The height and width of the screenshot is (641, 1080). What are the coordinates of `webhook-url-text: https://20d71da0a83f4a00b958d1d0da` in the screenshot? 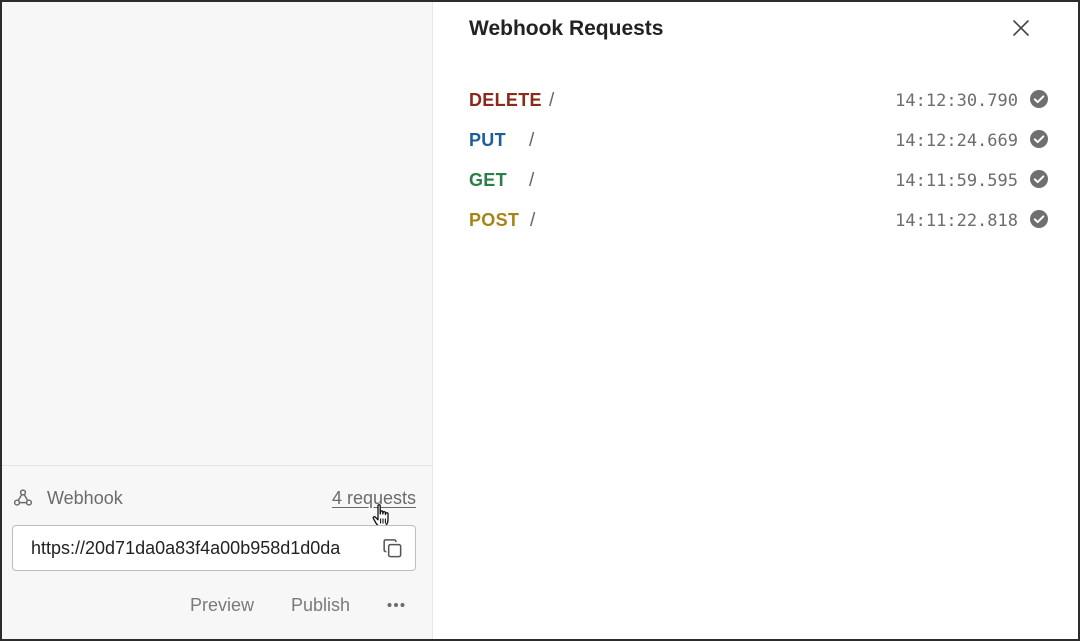 It's located at (198, 548).